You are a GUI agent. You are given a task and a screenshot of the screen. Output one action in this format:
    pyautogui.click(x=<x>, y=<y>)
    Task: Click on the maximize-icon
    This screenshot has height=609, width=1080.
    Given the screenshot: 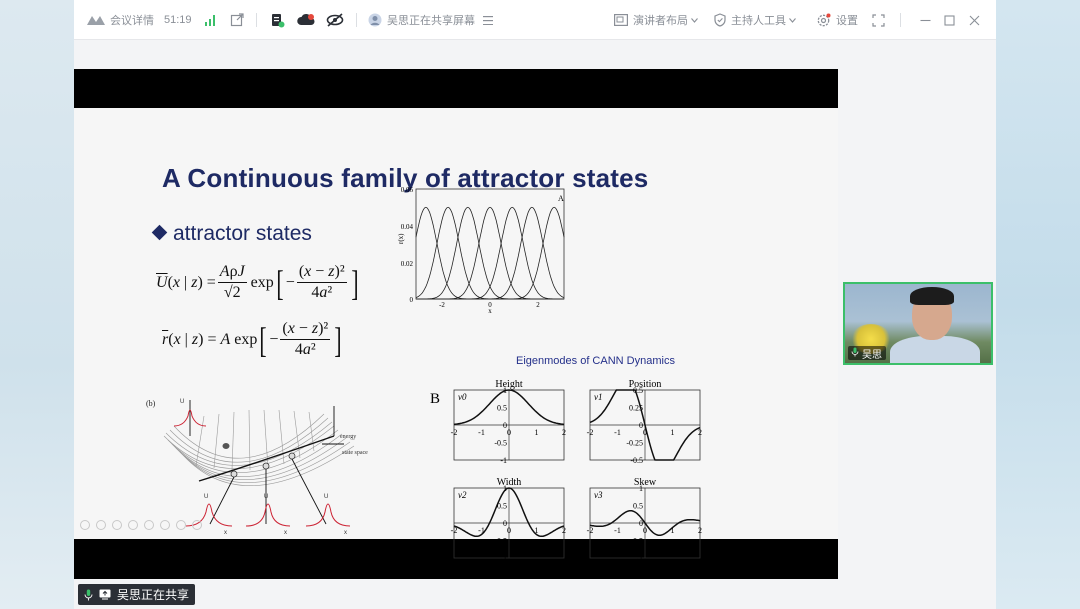 What is the action you would take?
    pyautogui.click(x=949, y=20)
    